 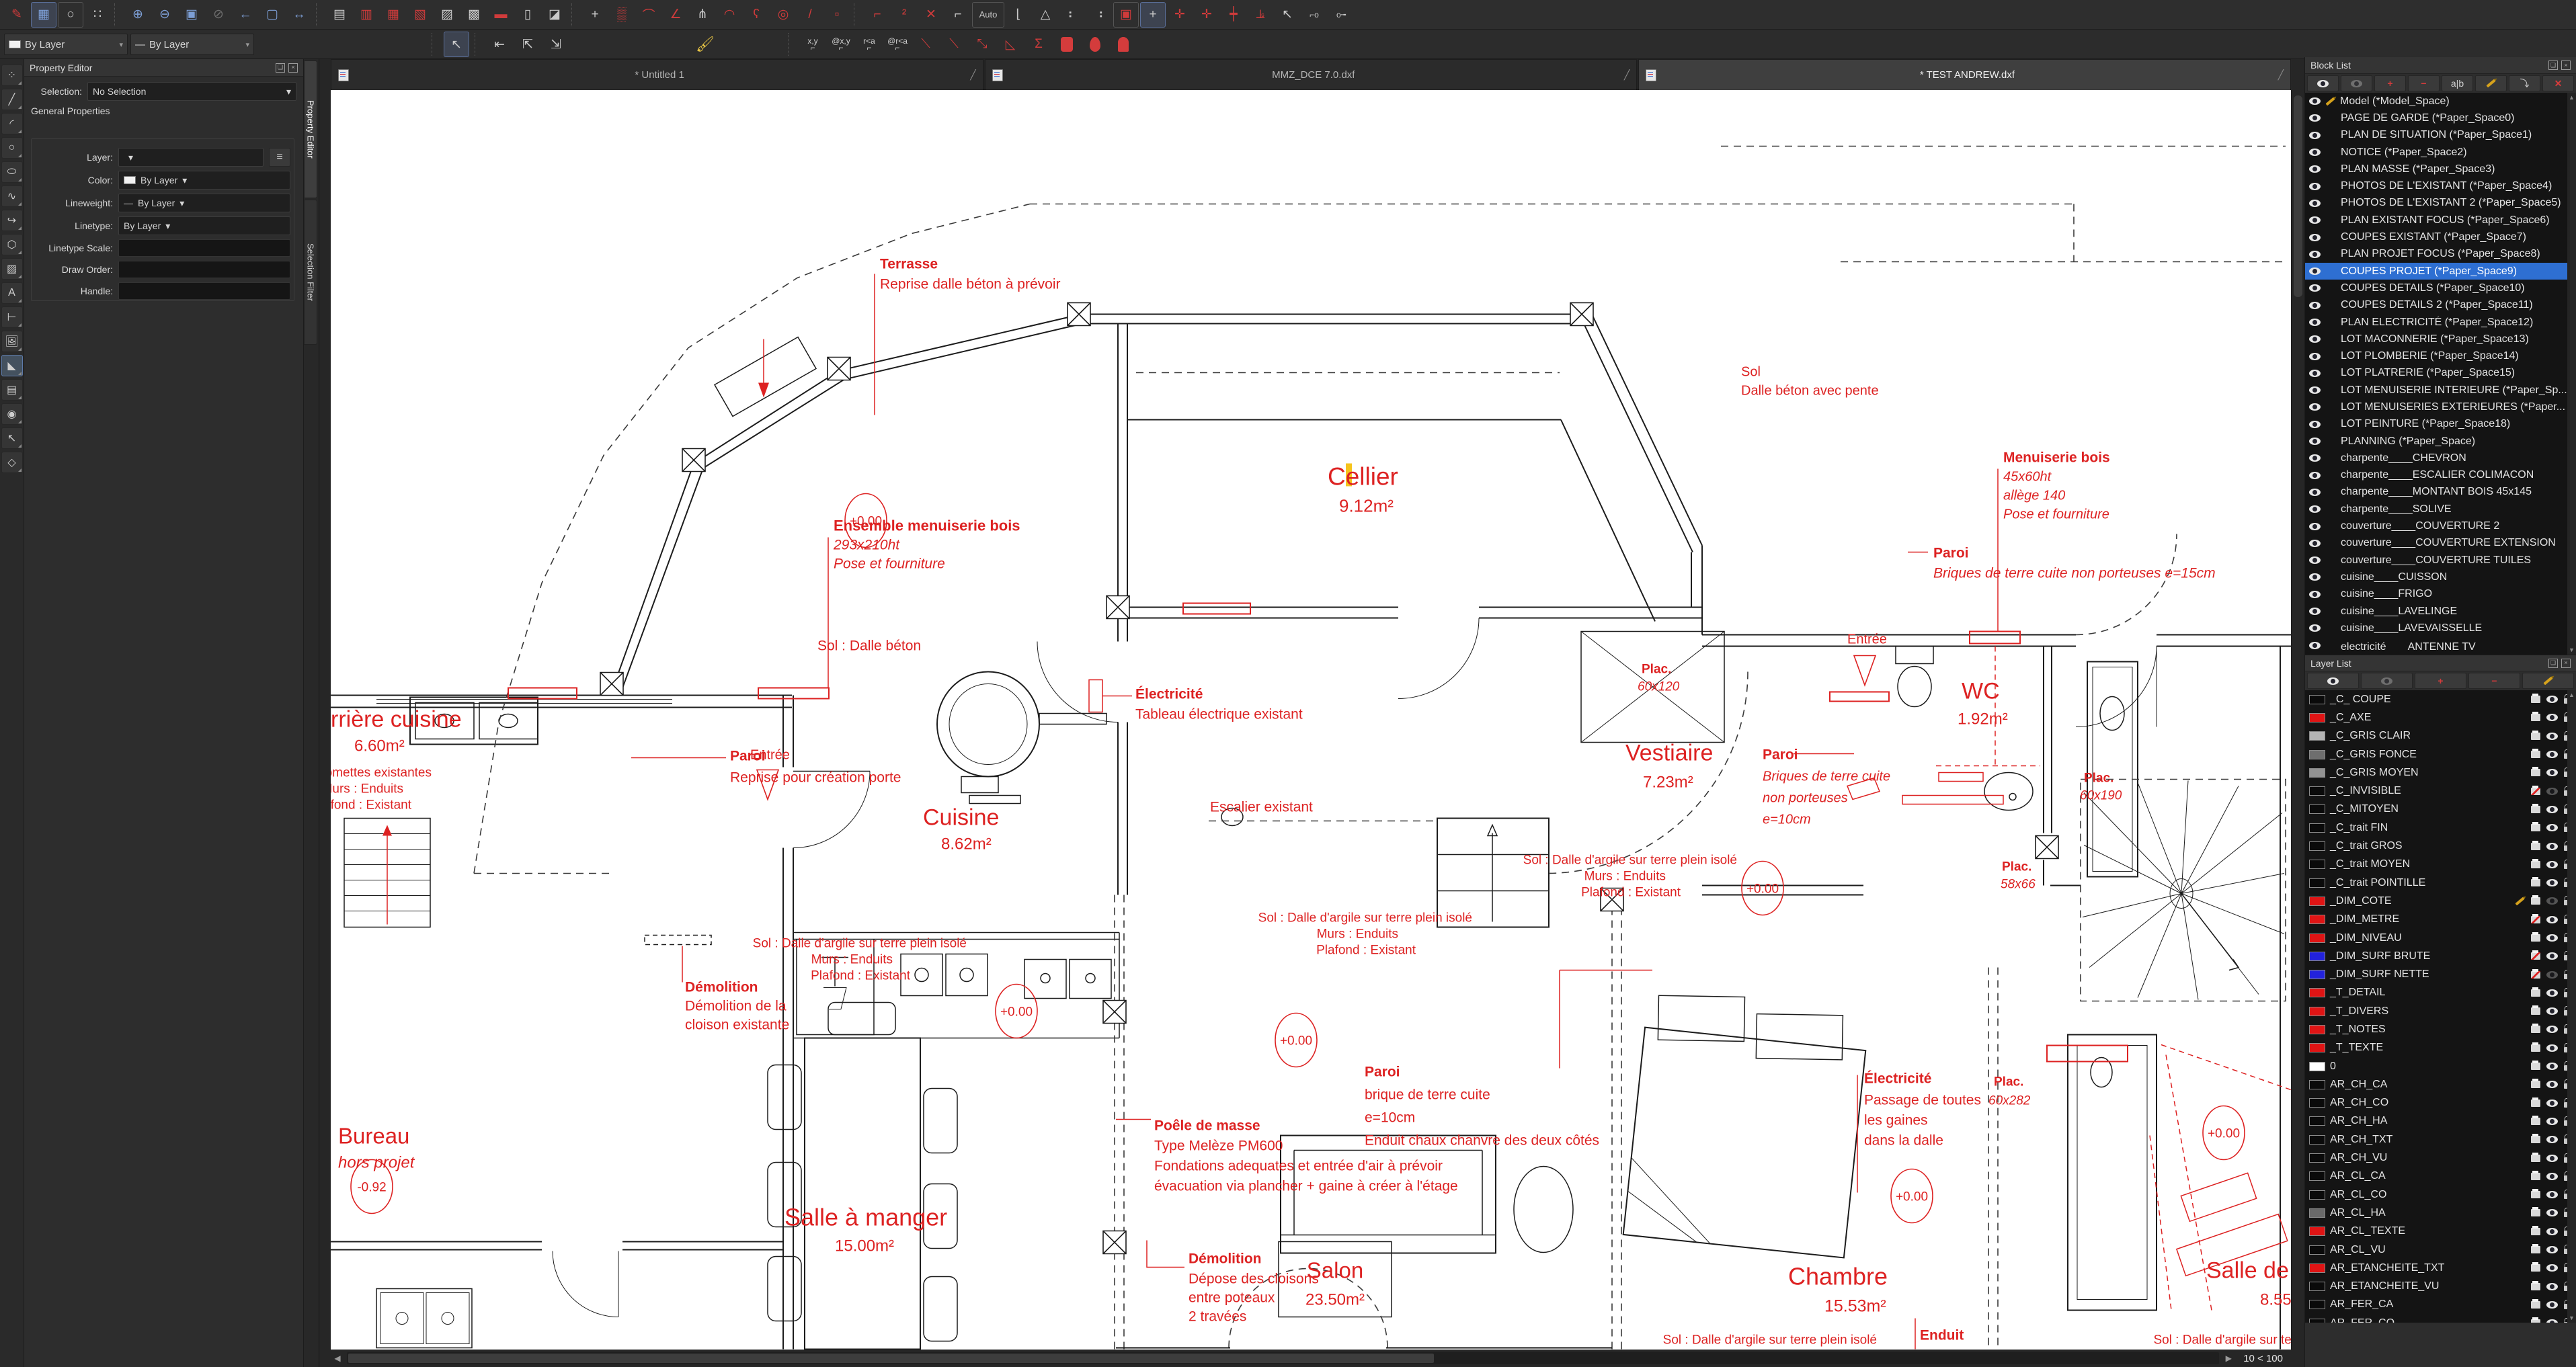 I want to click on property-painter-button: 🖌, so click(x=705, y=44).